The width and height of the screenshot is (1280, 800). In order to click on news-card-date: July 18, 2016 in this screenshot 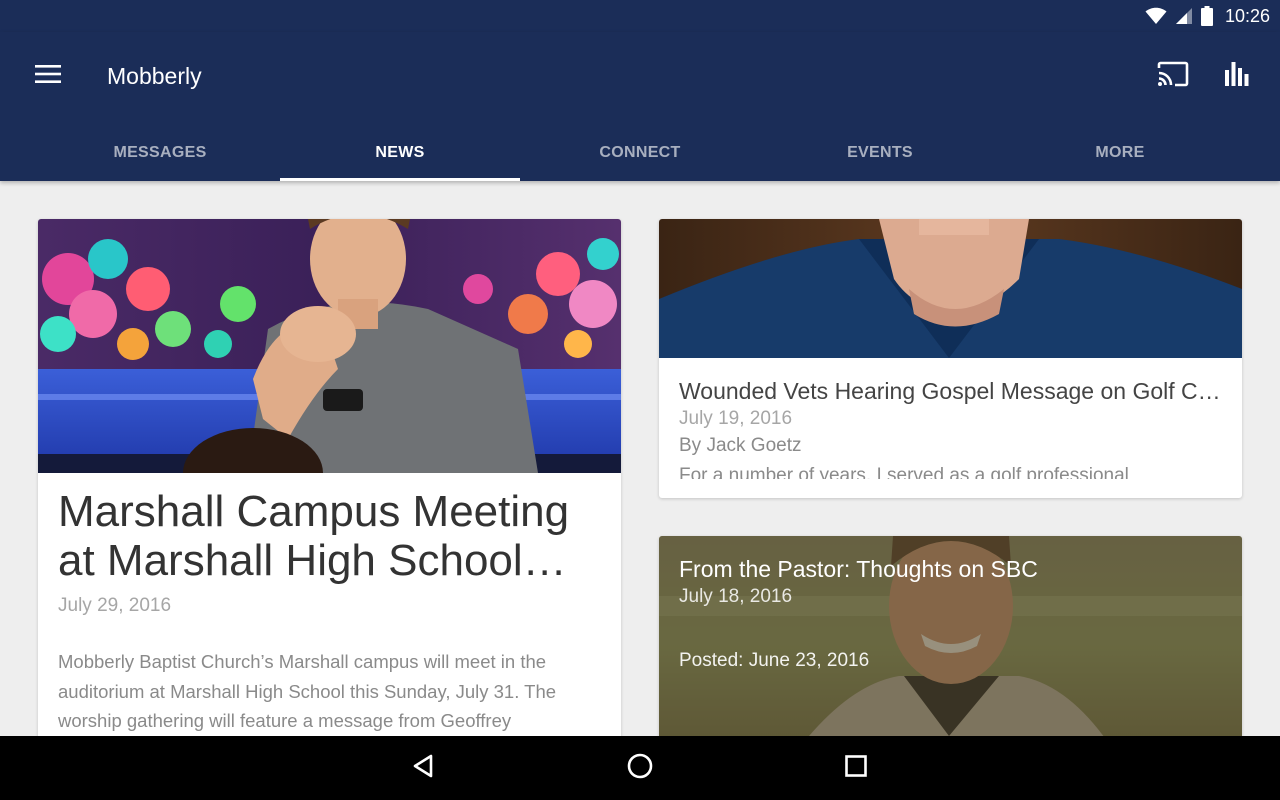, I will do `click(736, 596)`.